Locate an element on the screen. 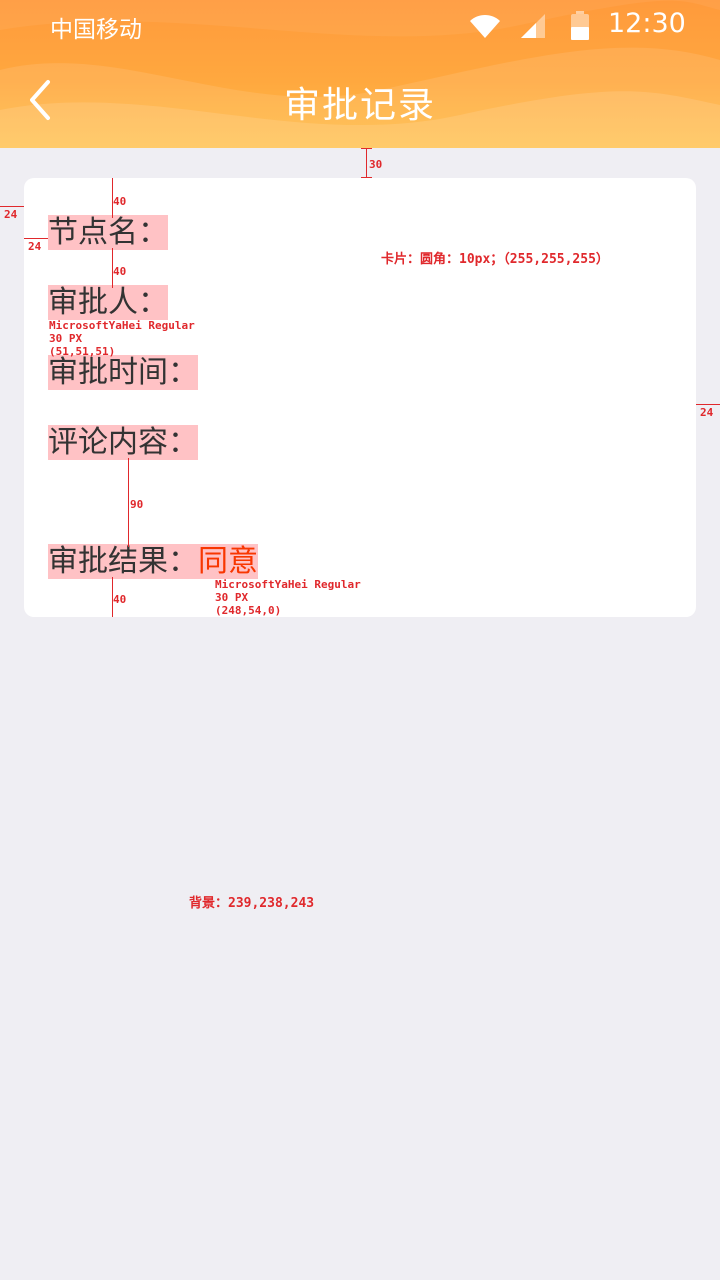 Image resolution: width=720 pixels, height=1280 pixels. carrier-name: 中国移动 is located at coordinates (96, 30).